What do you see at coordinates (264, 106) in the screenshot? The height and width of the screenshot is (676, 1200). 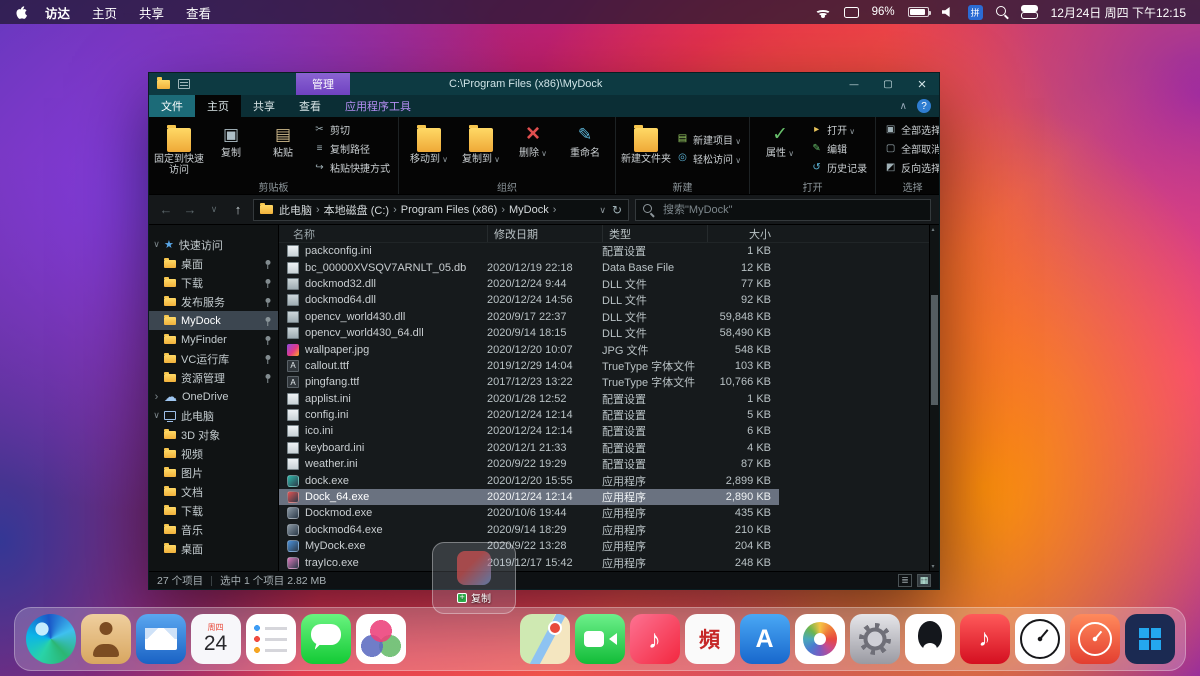 I see `ribbon-tab: 共享` at bounding box center [264, 106].